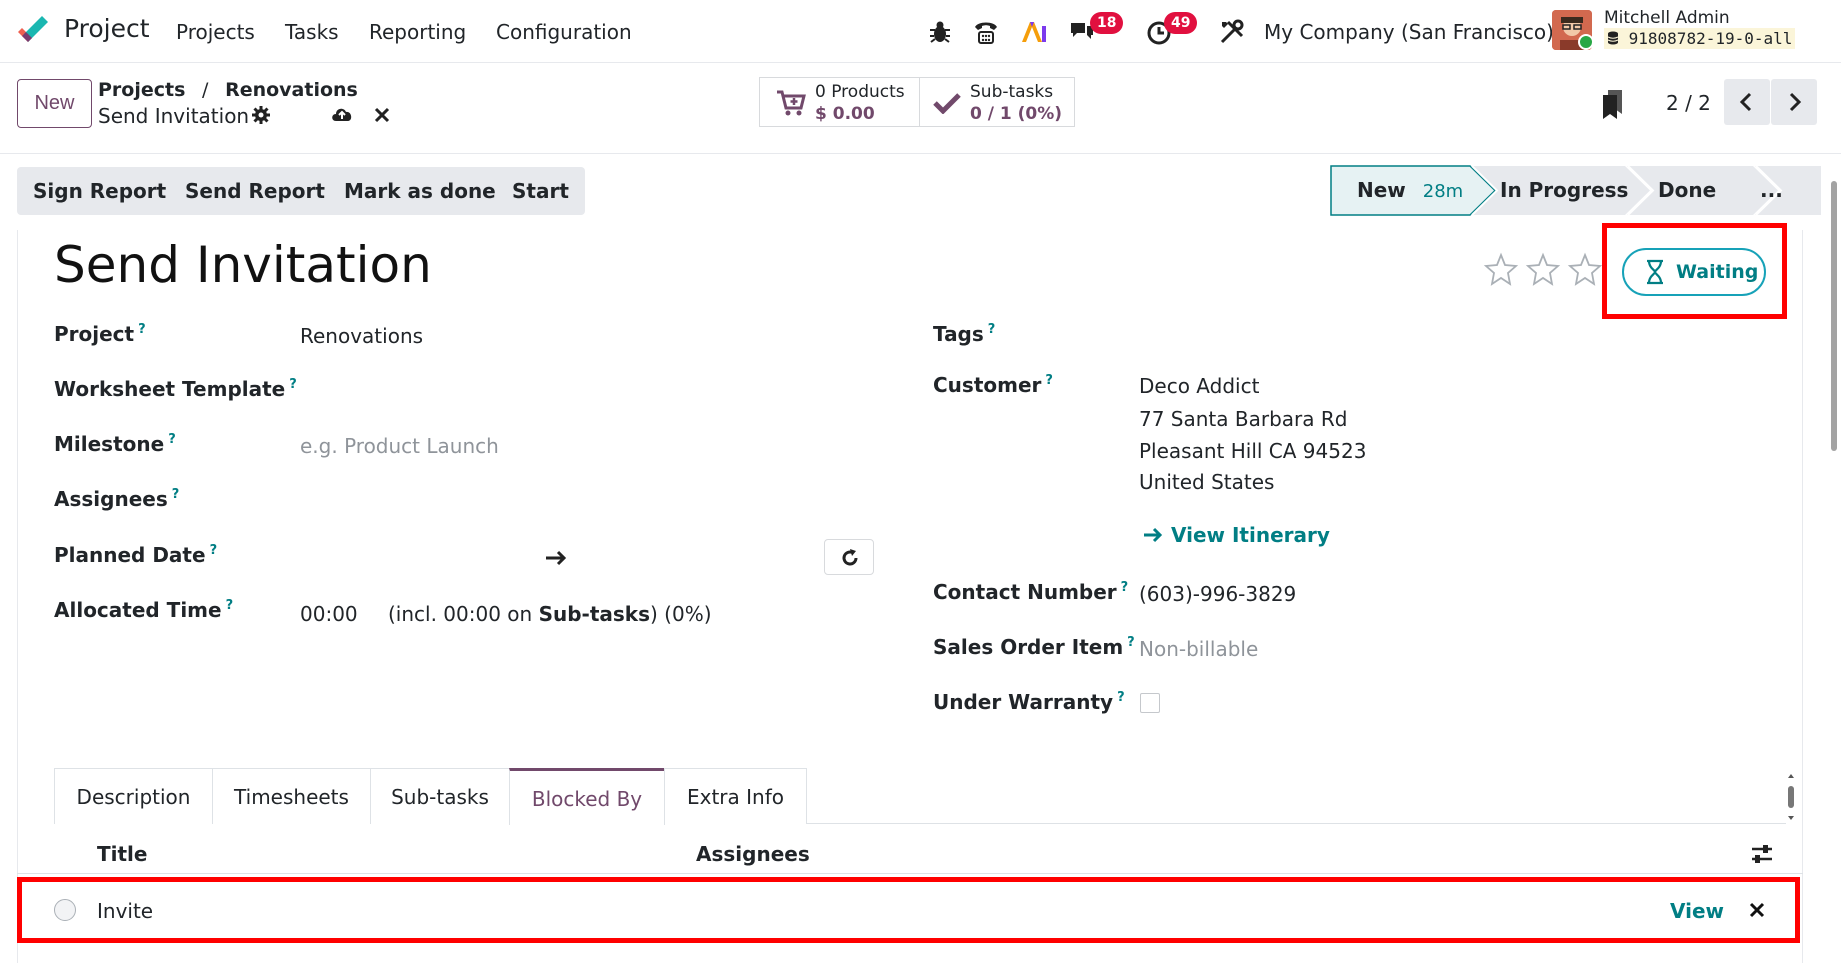 This screenshot has height=963, width=1841. What do you see at coordinates (1381, 190) in the screenshot?
I see `stage-new-label: New` at bounding box center [1381, 190].